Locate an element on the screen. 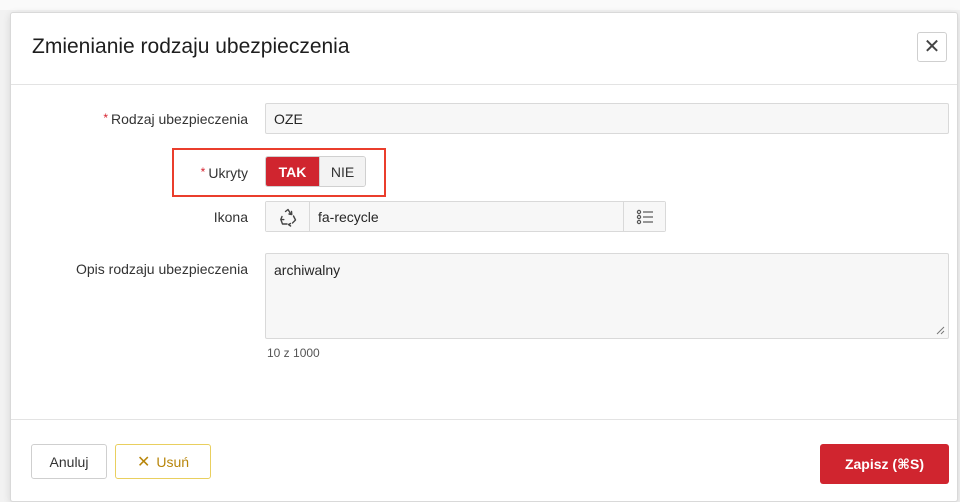 The width and height of the screenshot is (960, 502). icon-value: fa-recycle is located at coordinates (348, 216).